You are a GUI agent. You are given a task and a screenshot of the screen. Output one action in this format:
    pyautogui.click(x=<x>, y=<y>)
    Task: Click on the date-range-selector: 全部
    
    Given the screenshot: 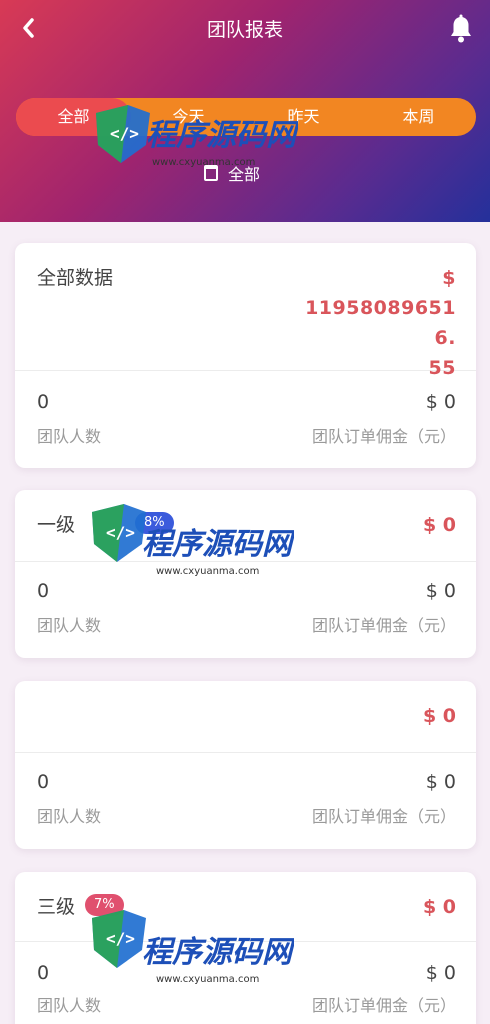 What is the action you would take?
    pyautogui.click(x=232, y=173)
    